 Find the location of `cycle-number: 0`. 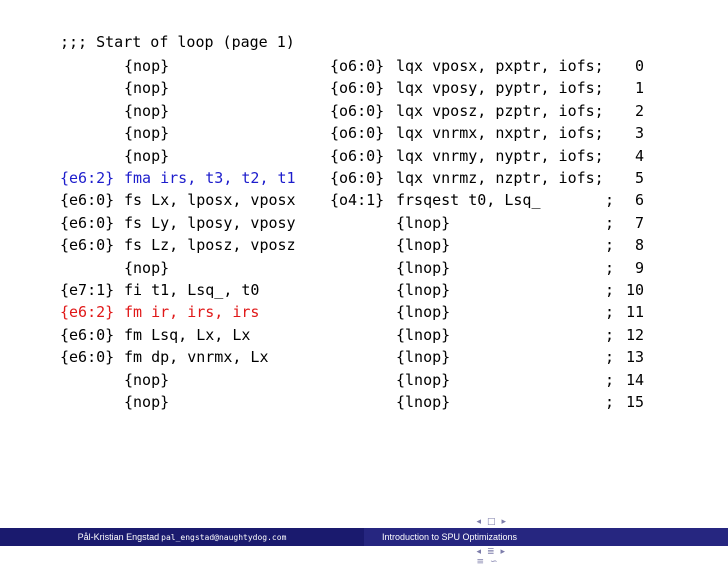

cycle-number: 0 is located at coordinates (639, 66).